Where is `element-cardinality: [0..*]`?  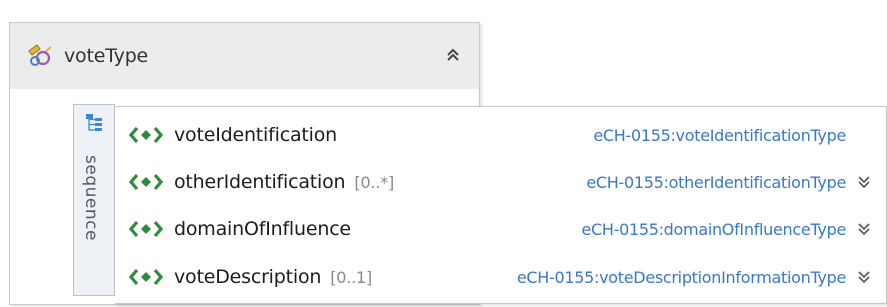
element-cardinality: [0..*] is located at coordinates (374, 182).